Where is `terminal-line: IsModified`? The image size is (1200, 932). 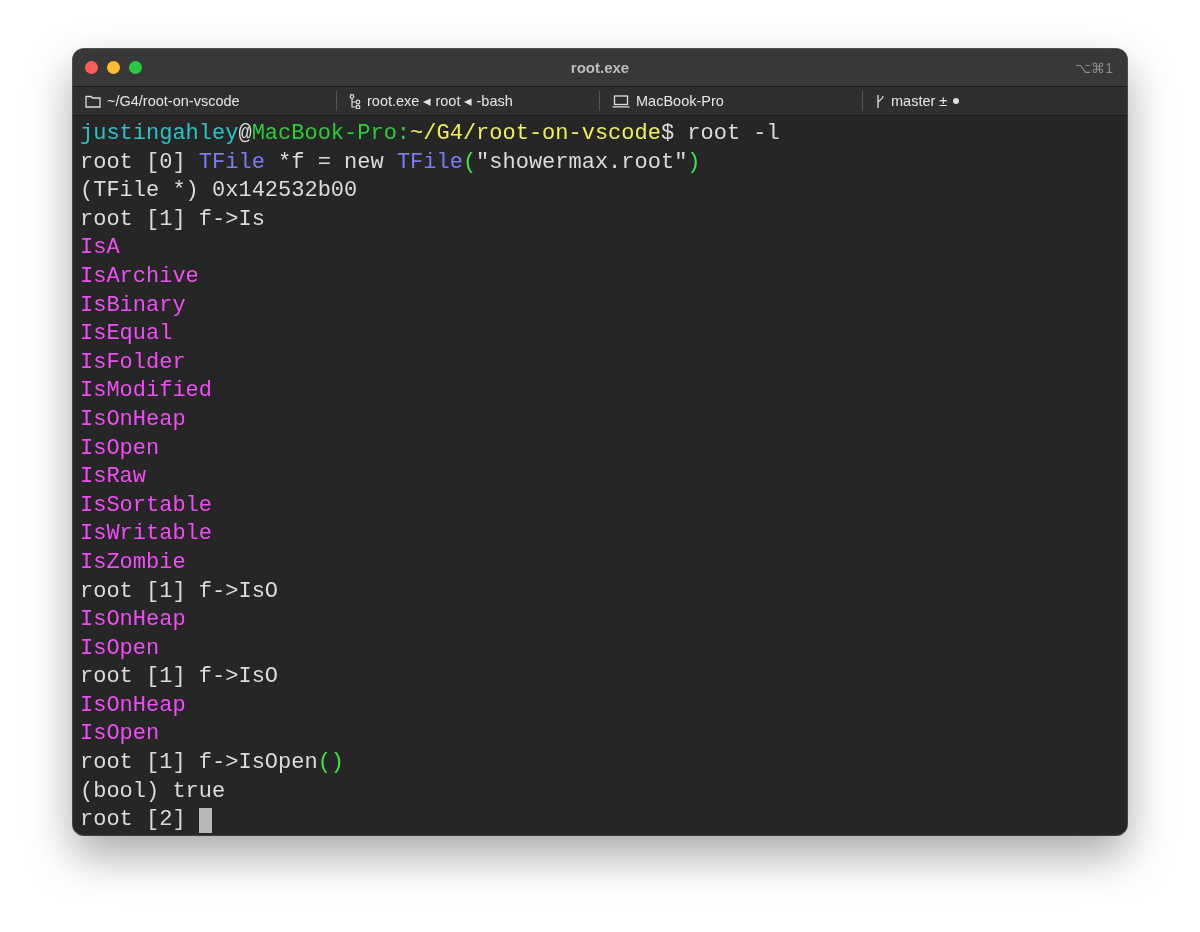
terminal-line: IsModified is located at coordinates (146, 391).